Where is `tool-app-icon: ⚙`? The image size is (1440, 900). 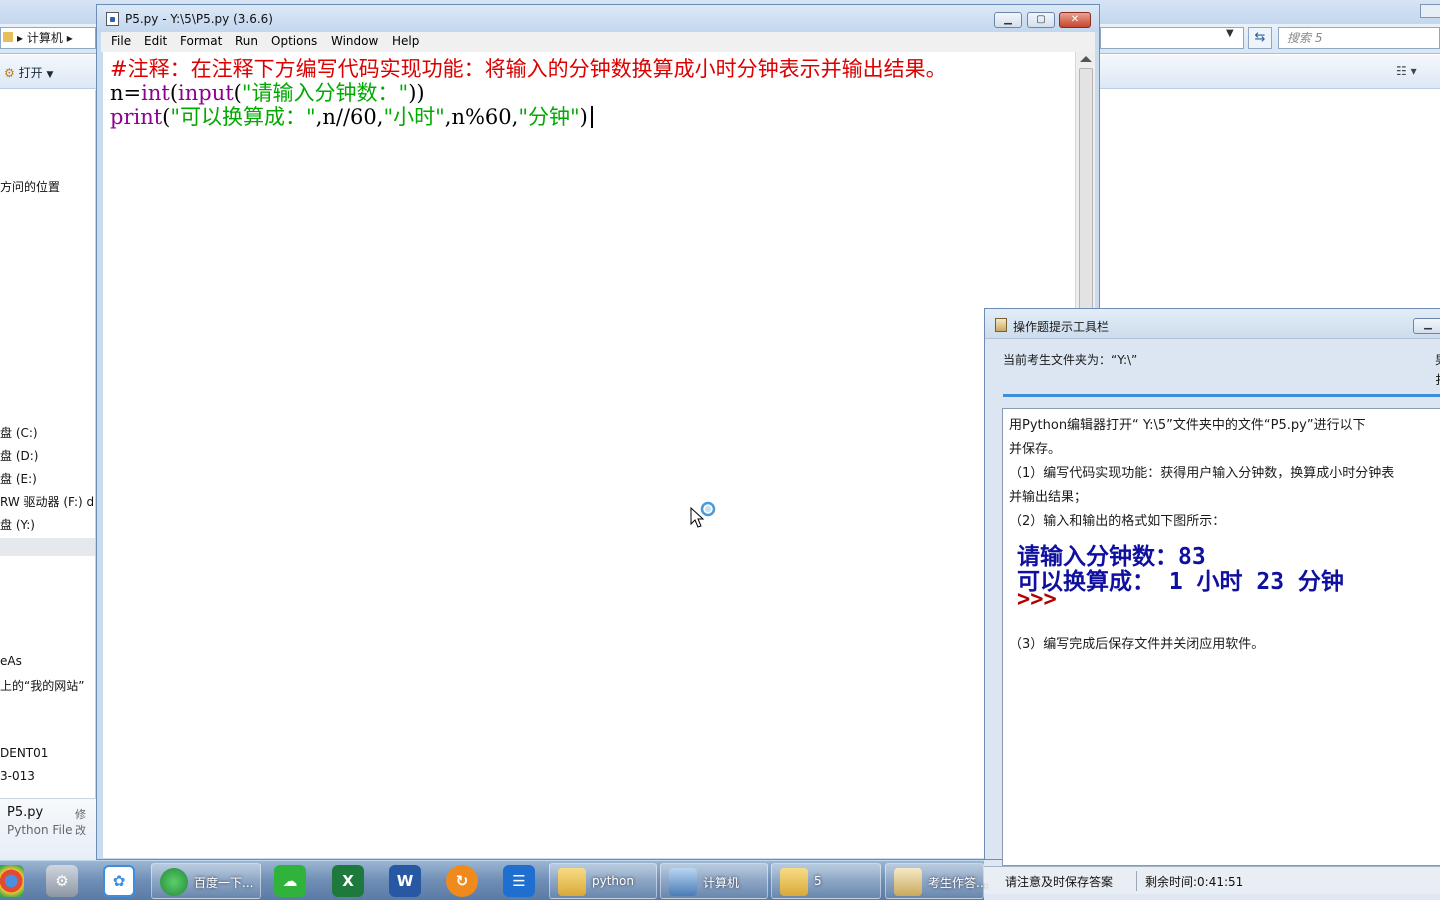
tool-app-icon: ⚙ is located at coordinates (62, 881).